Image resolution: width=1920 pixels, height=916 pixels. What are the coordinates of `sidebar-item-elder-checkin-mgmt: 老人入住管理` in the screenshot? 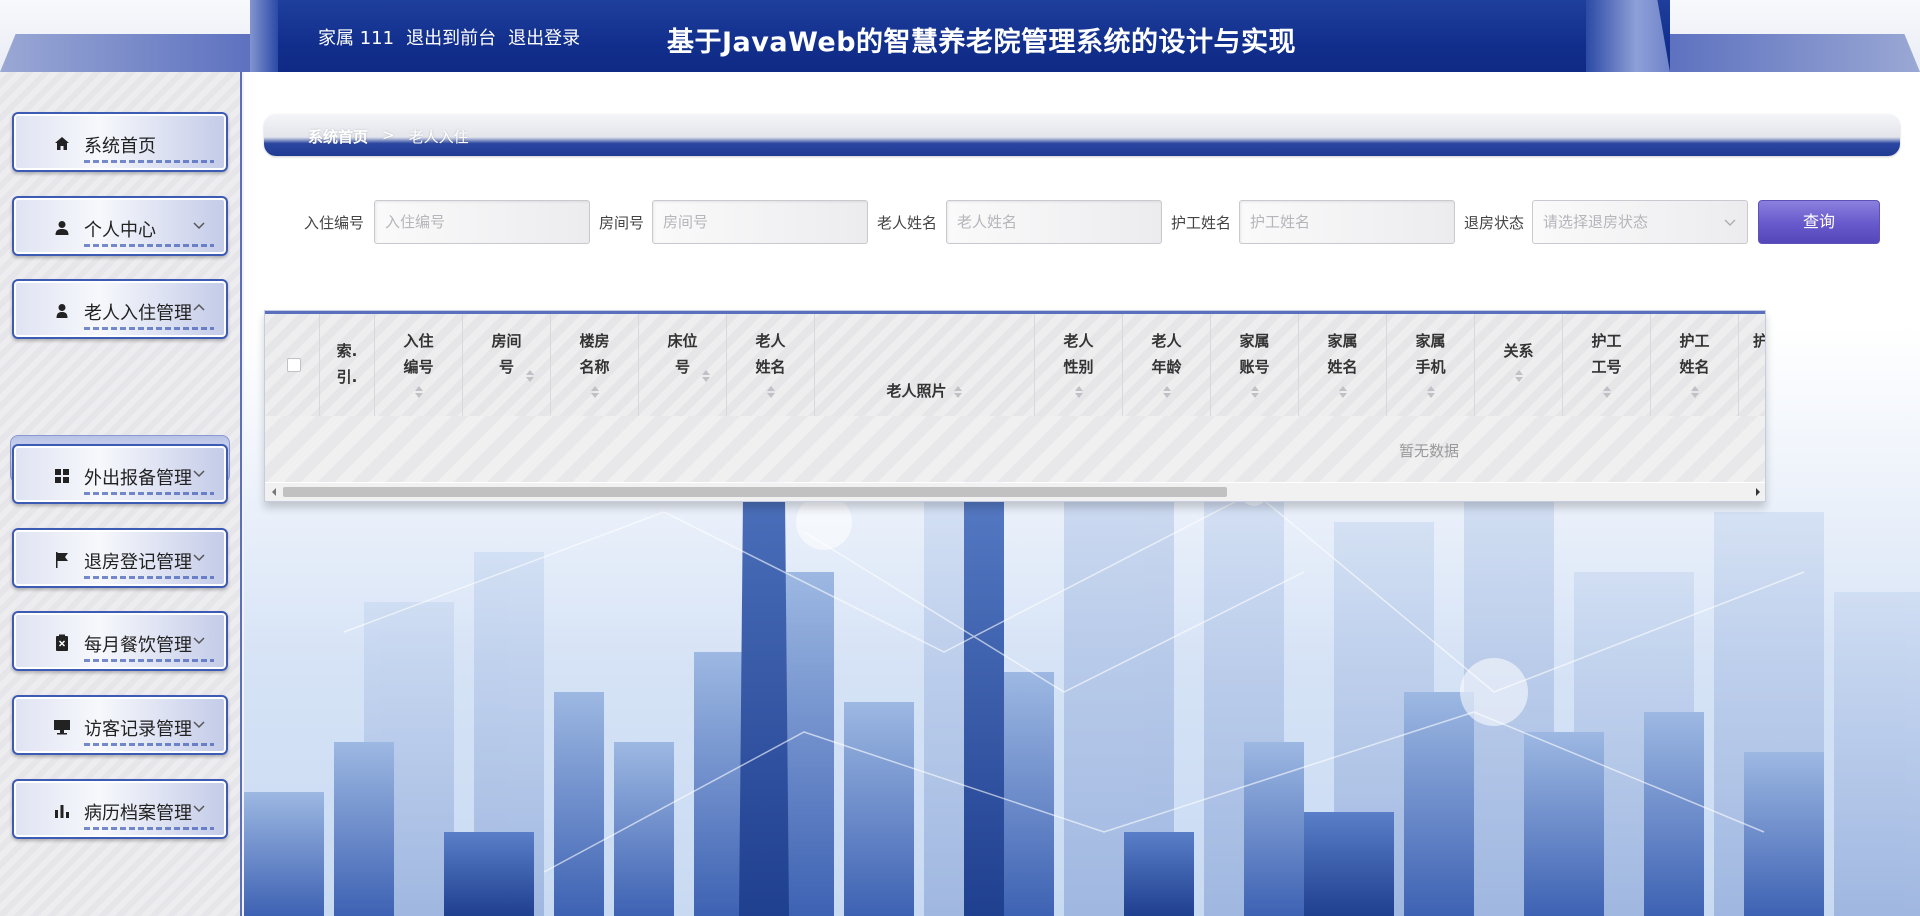 It's located at (120, 309).